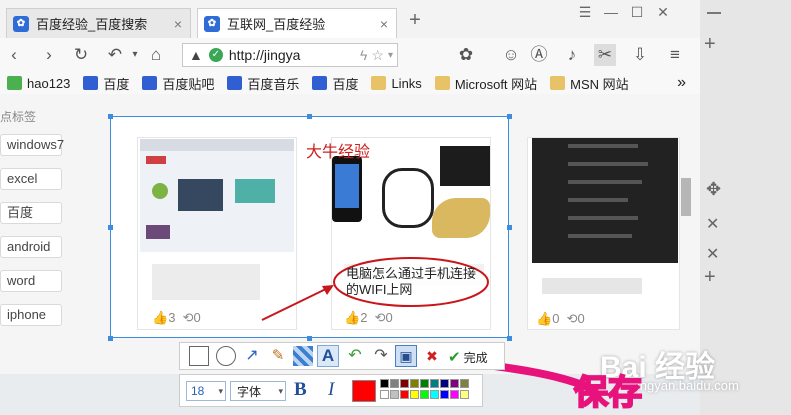 This screenshot has height=415, width=791. Describe the element at coordinates (226, 356) in the screenshot. I see `ellipse-tool-icon` at that location.